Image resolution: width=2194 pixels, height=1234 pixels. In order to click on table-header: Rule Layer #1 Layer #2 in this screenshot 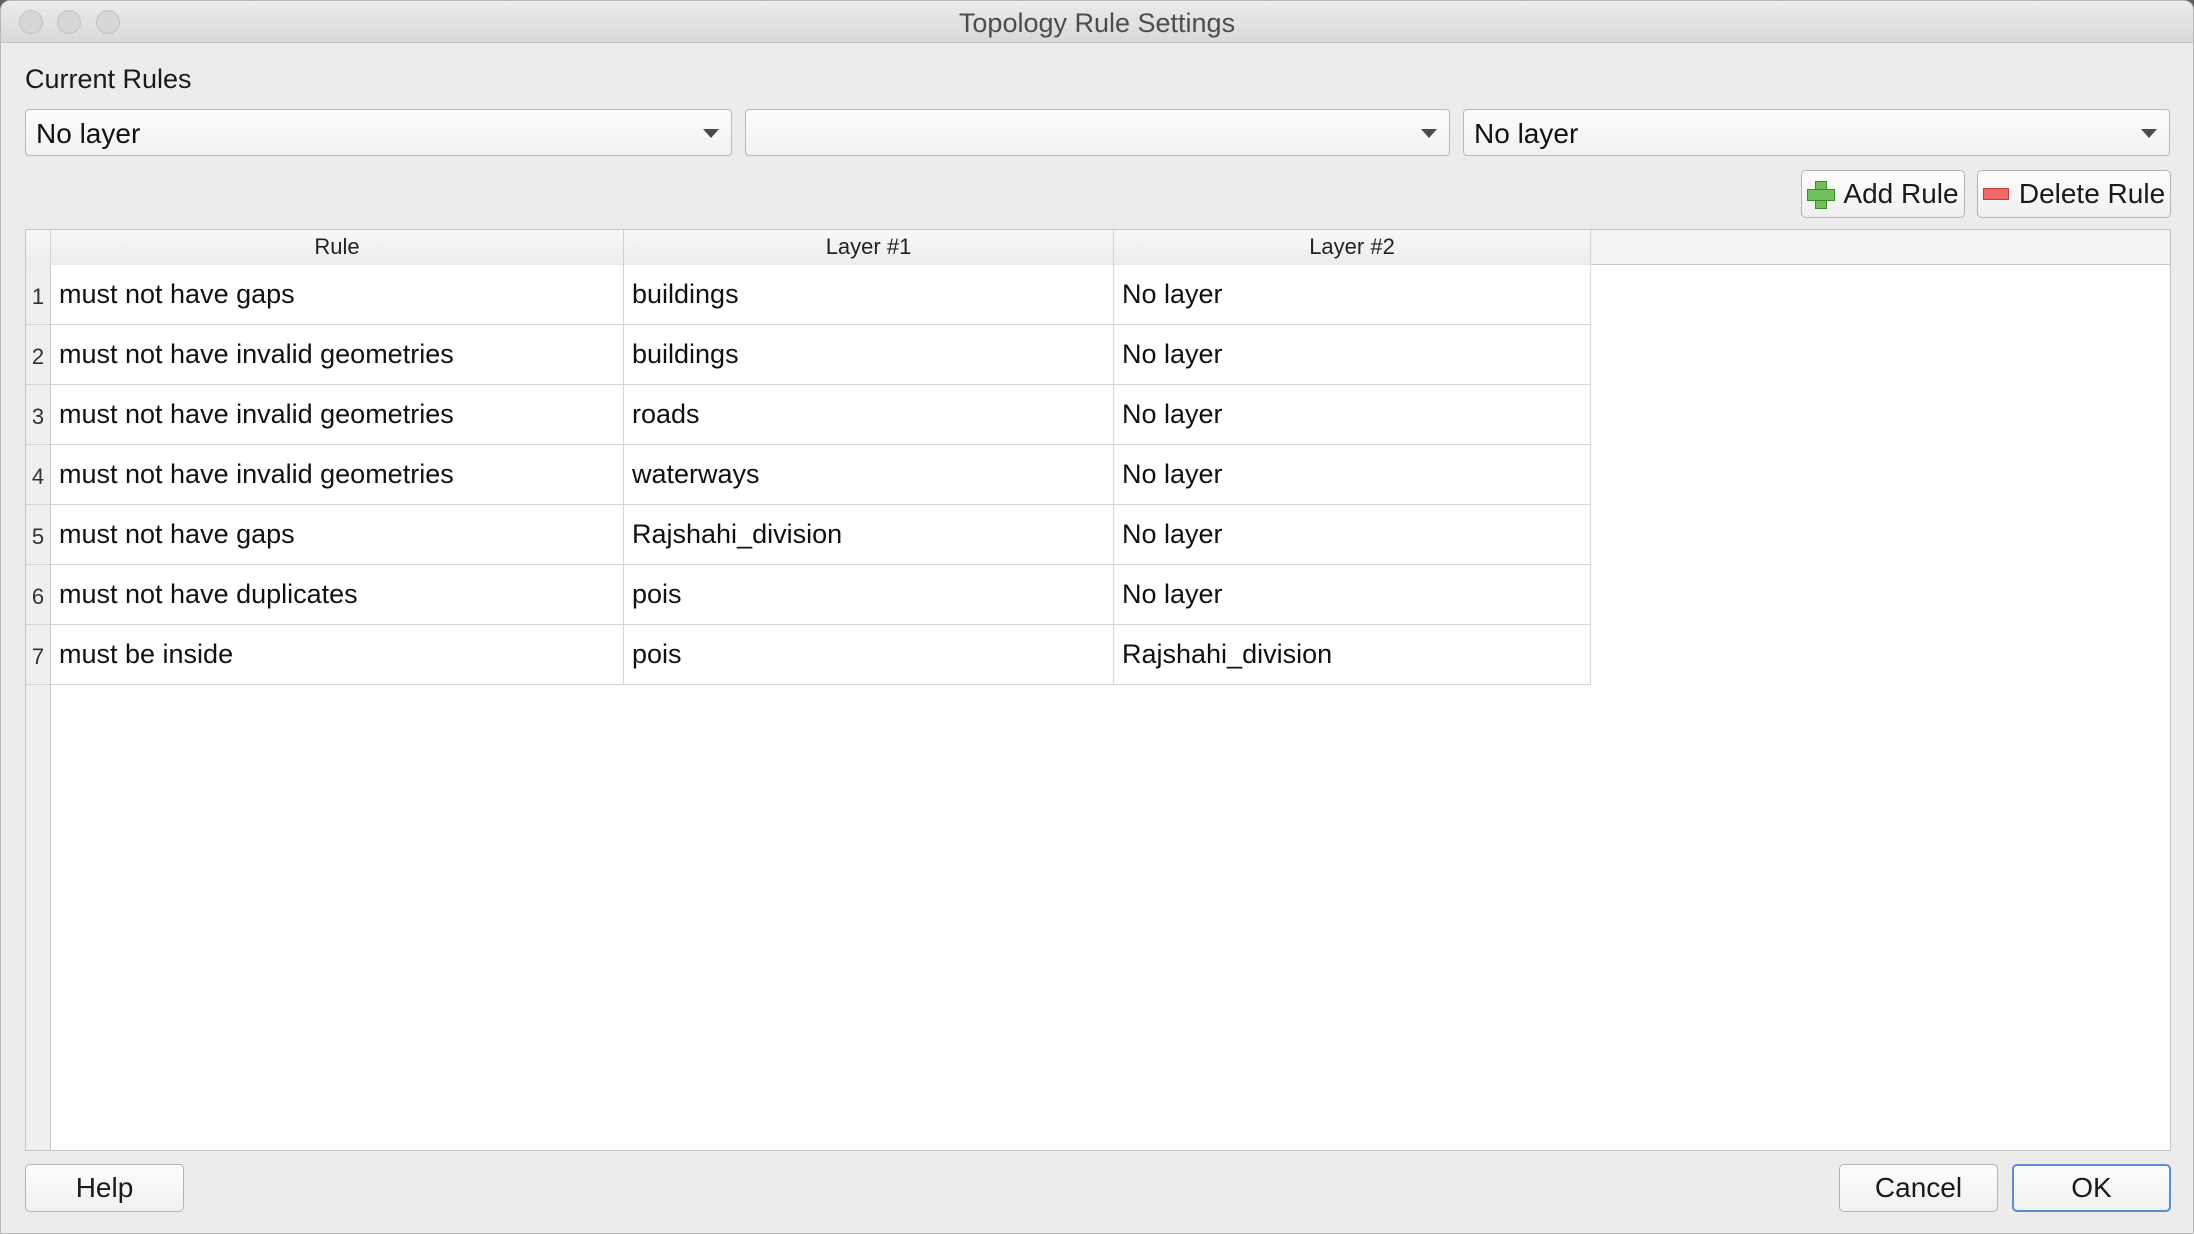, I will do `click(1098, 247)`.